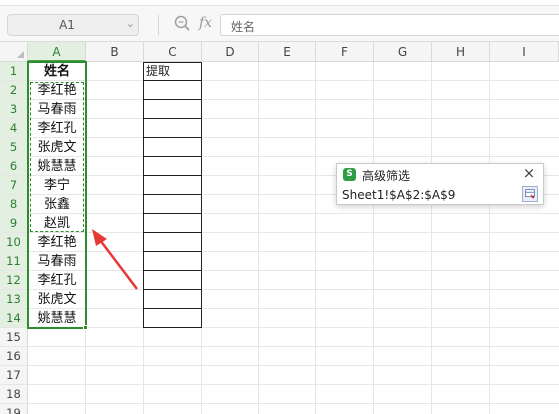 Image resolution: width=559 pixels, height=414 pixels. I want to click on cell-c5, so click(172, 147).